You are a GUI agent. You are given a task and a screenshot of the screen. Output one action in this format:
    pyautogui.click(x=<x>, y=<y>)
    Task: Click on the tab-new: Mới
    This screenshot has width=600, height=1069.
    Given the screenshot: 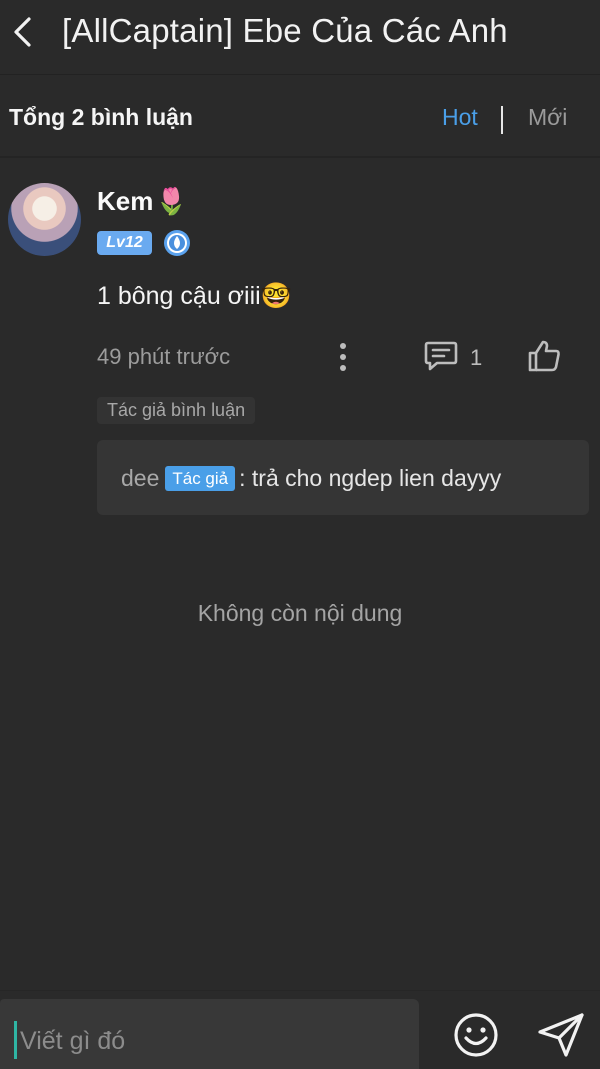 What is the action you would take?
    pyautogui.click(x=547, y=117)
    